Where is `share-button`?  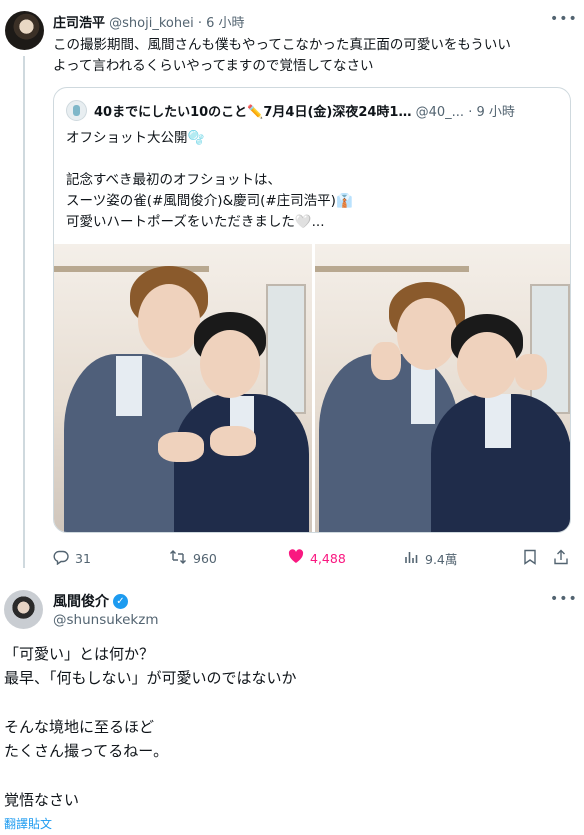
share-button is located at coordinates (561, 558).